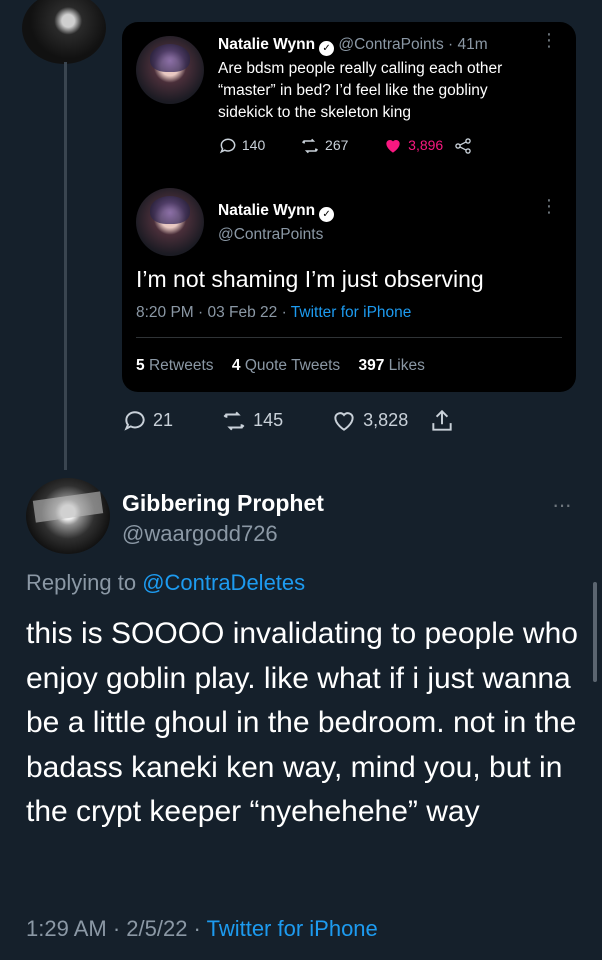  Describe the element at coordinates (327, 214) in the screenshot. I see `verified-icon-2: ✓` at that location.